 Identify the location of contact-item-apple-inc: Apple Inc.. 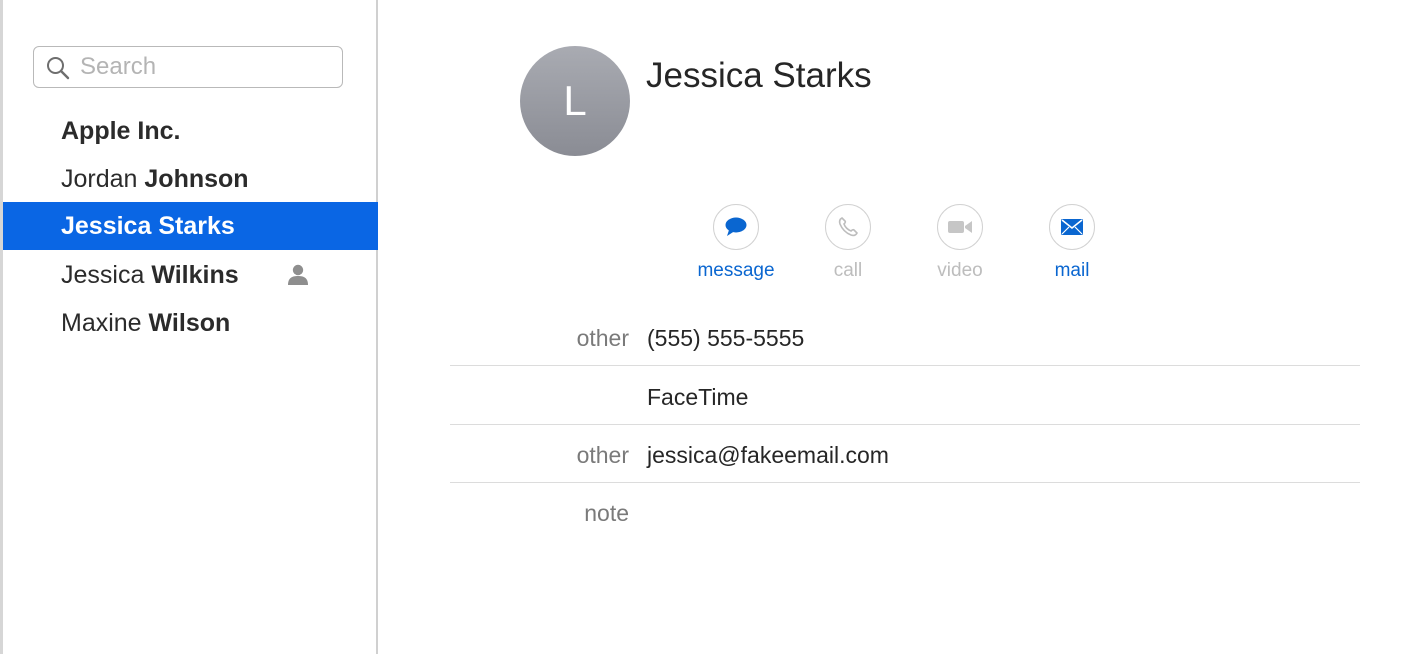
(190, 131).